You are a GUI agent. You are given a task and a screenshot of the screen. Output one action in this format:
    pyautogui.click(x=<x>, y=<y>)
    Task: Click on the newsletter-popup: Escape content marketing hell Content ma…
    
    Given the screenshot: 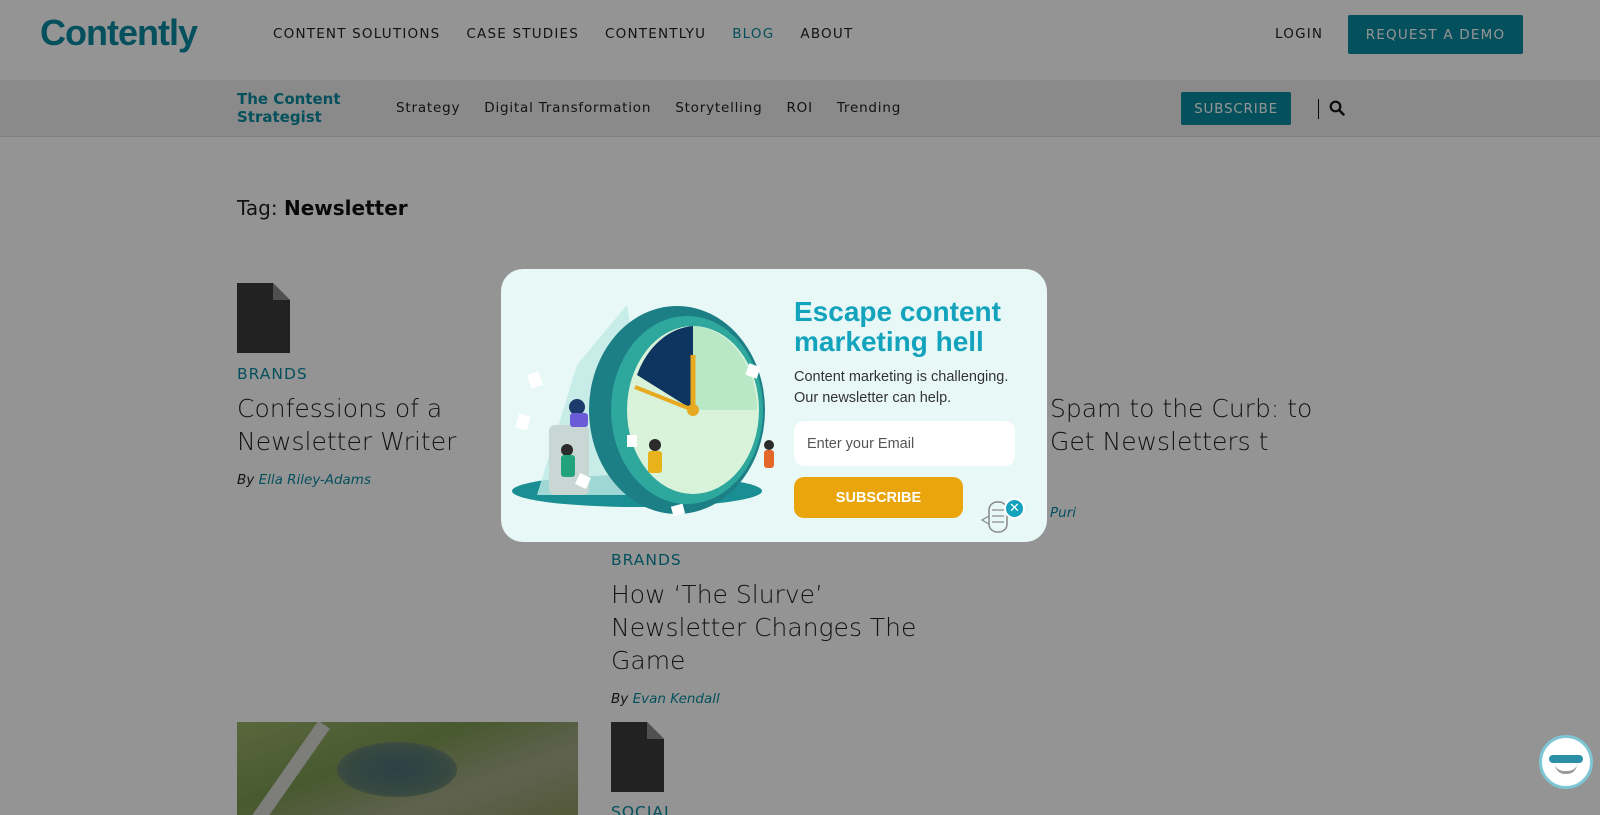 What is the action you would take?
    pyautogui.click(x=774, y=405)
    